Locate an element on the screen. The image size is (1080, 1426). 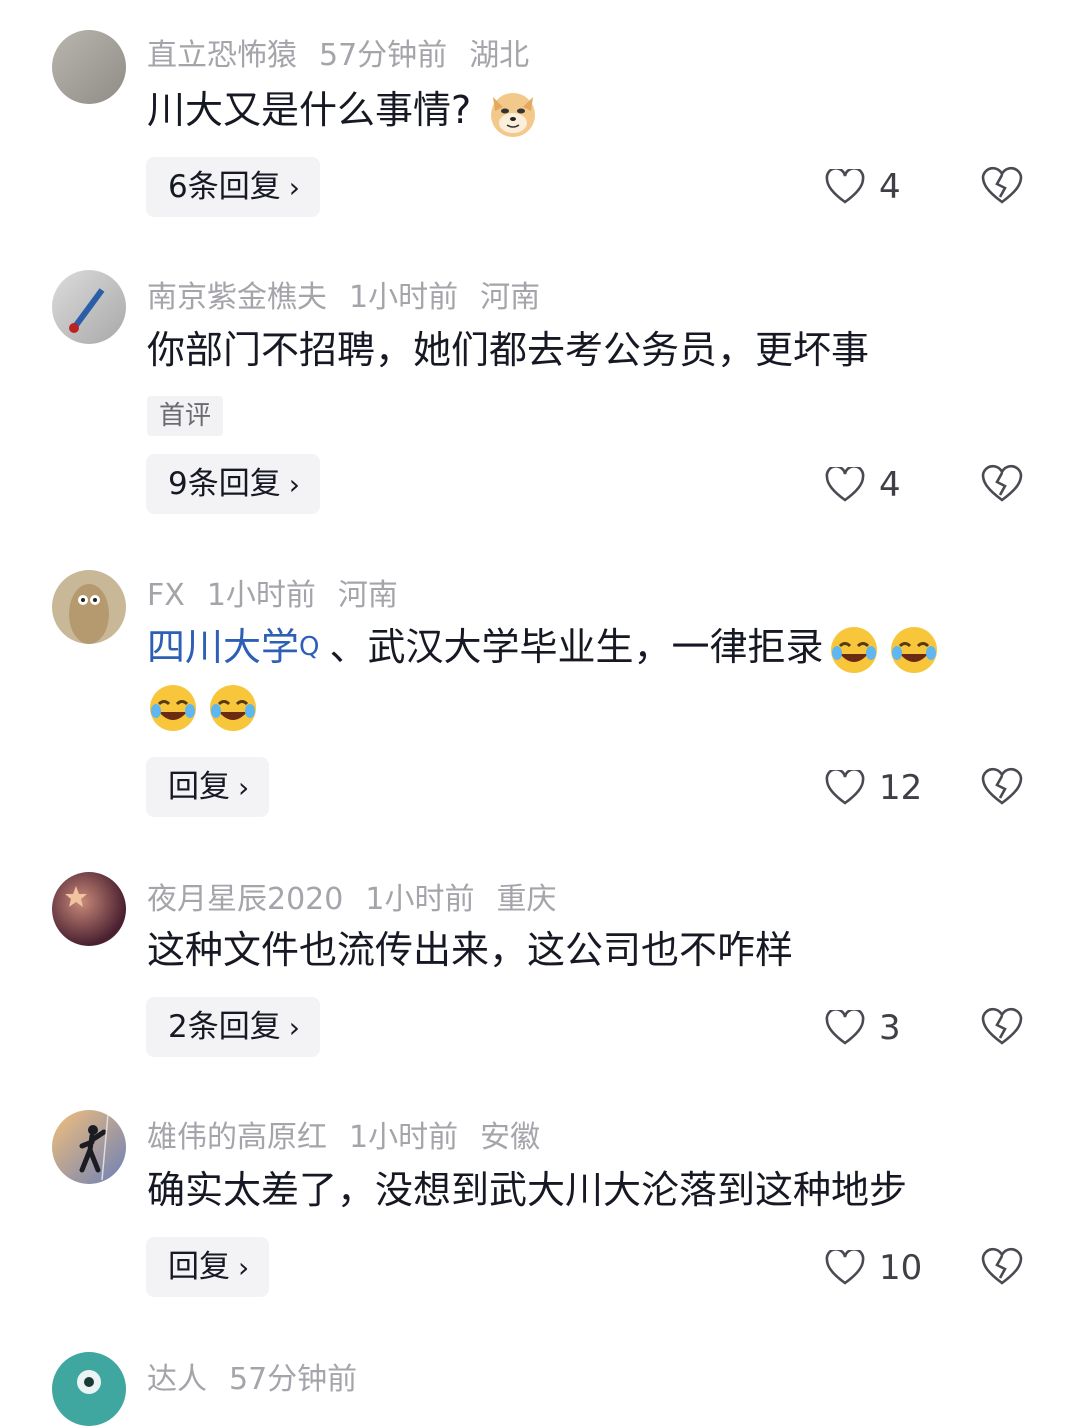
like-button: 12 is located at coordinates (873, 788).